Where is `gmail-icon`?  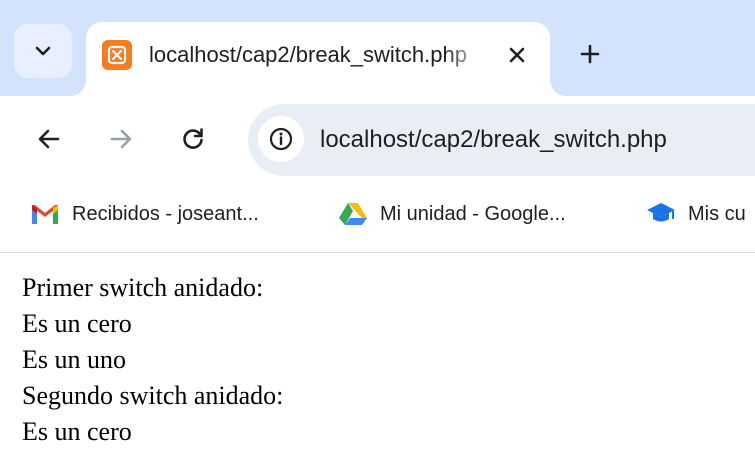
gmail-icon is located at coordinates (45, 214).